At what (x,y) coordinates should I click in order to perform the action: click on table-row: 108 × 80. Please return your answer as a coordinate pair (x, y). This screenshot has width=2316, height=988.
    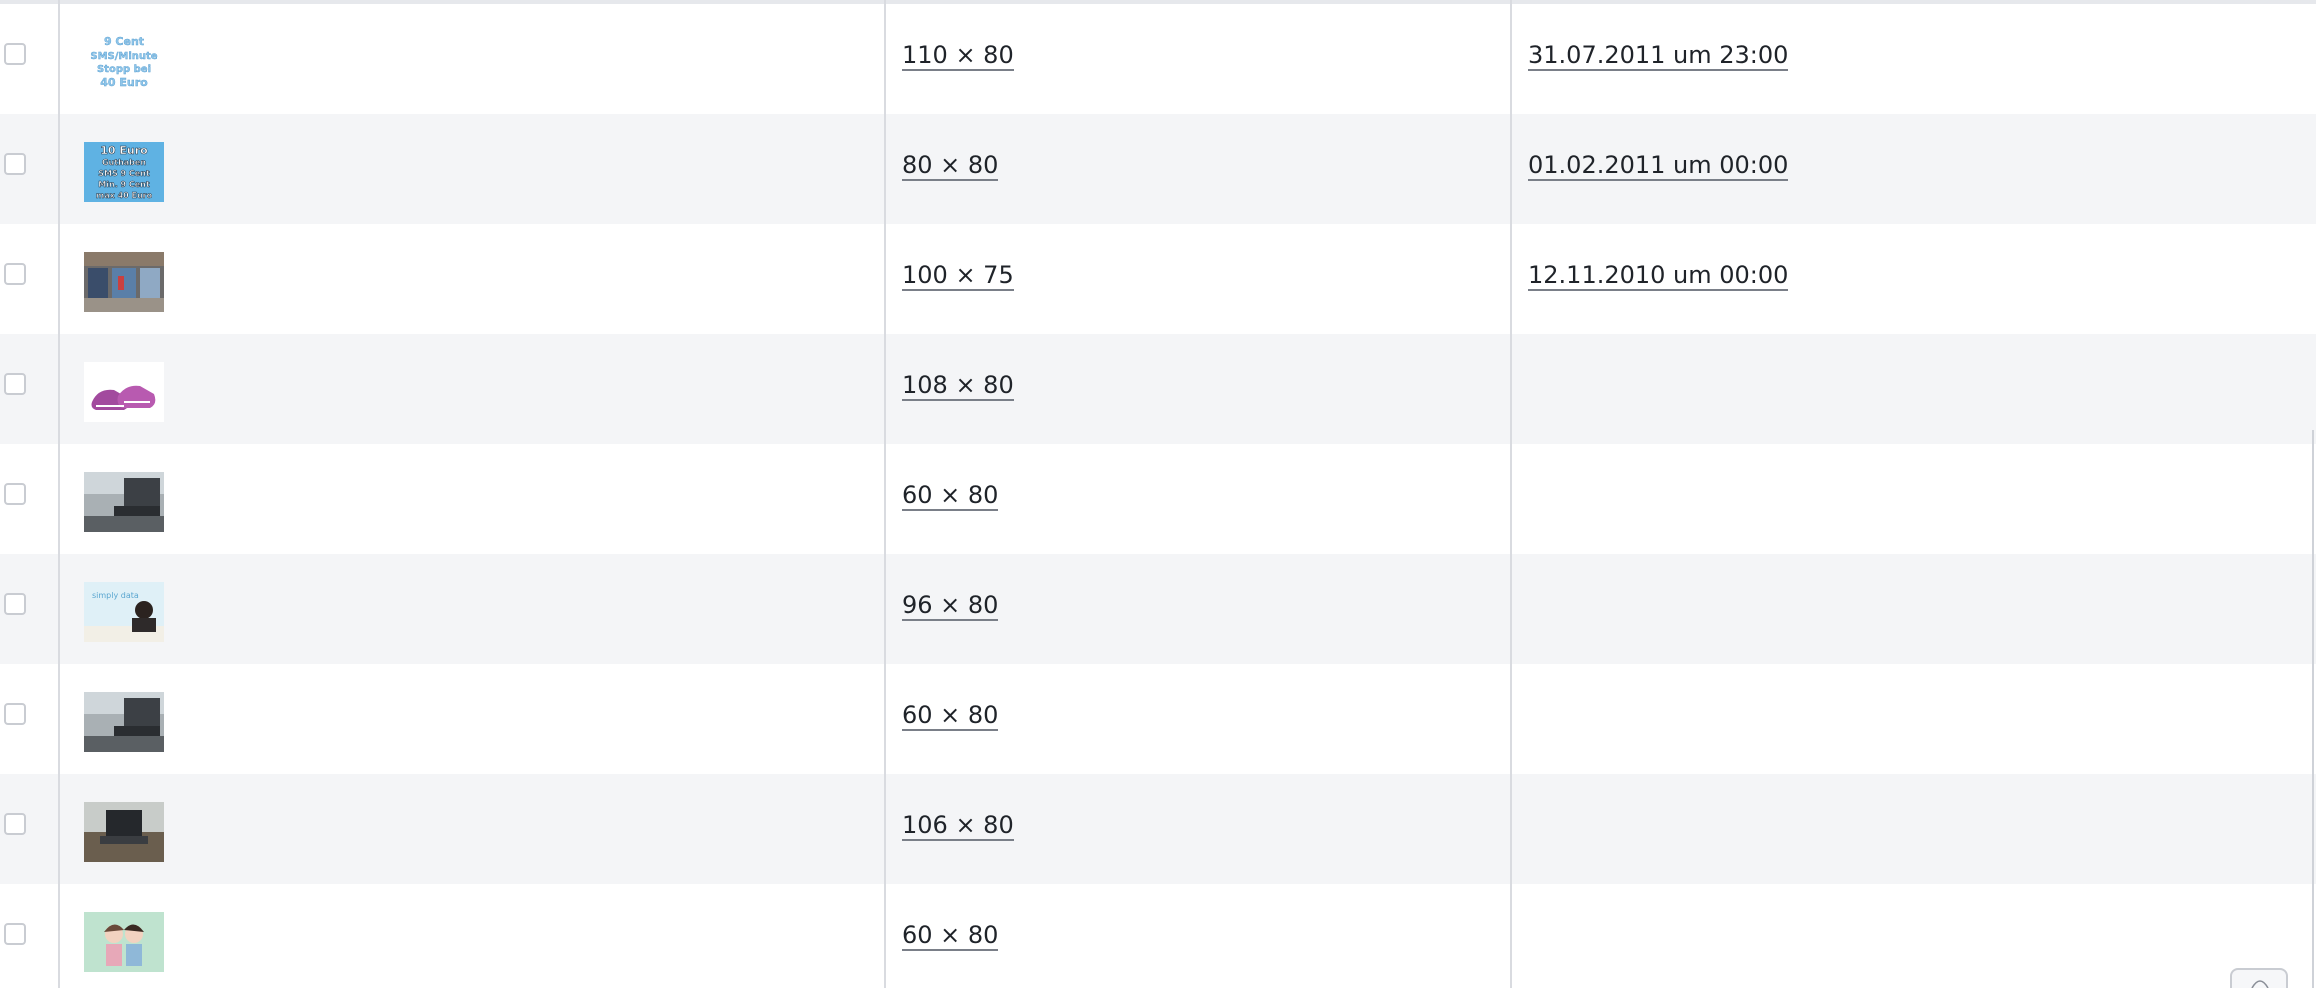
    Looking at the image, I should click on (1158, 389).